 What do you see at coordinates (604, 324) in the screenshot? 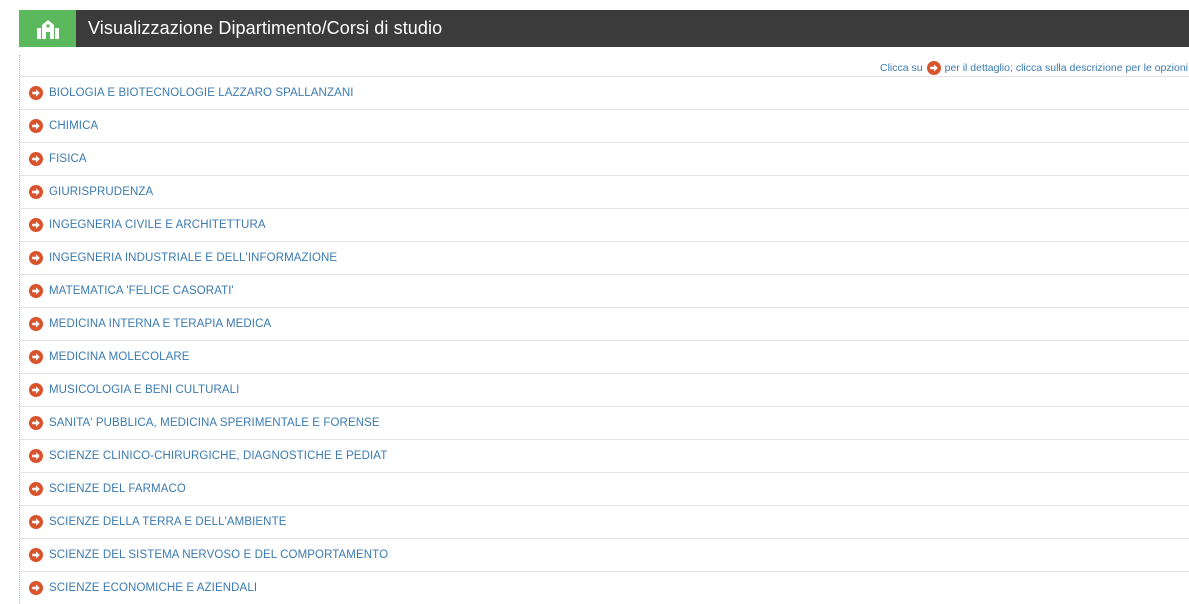
I see `department-row: MEDICINA INTERNA E TERAPIA MEDICA` at bounding box center [604, 324].